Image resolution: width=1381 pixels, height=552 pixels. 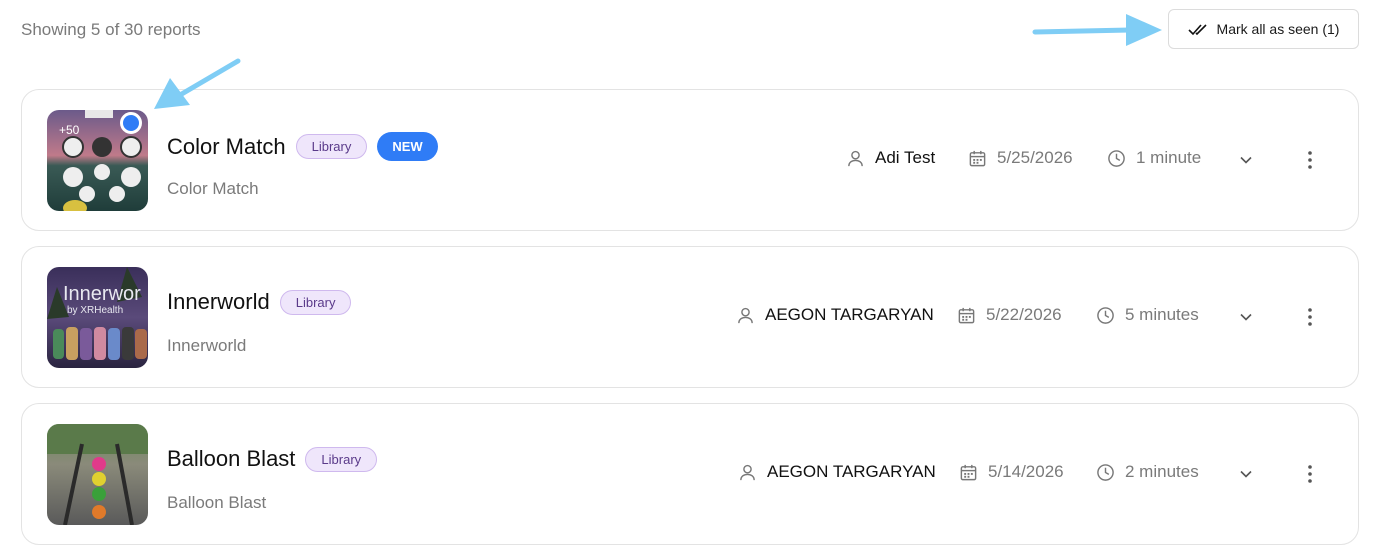 I want to click on report-duration: 2 minutes, so click(x=1147, y=472).